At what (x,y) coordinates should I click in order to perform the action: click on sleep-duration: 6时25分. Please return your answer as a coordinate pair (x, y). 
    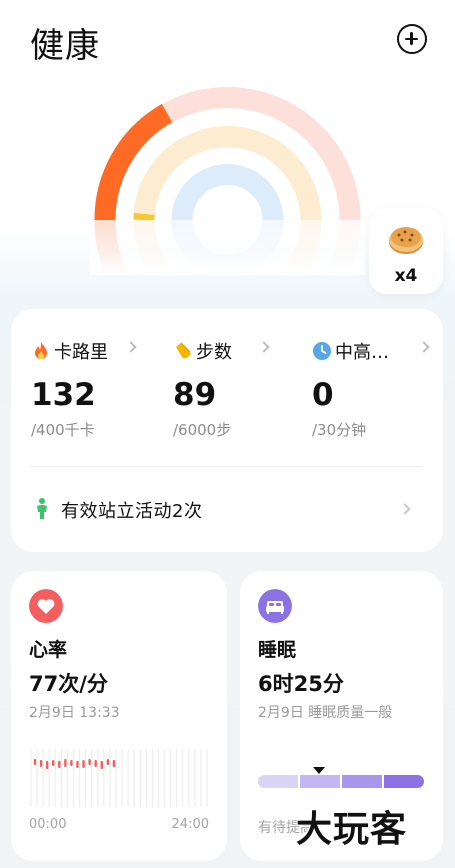
    Looking at the image, I should click on (301, 684).